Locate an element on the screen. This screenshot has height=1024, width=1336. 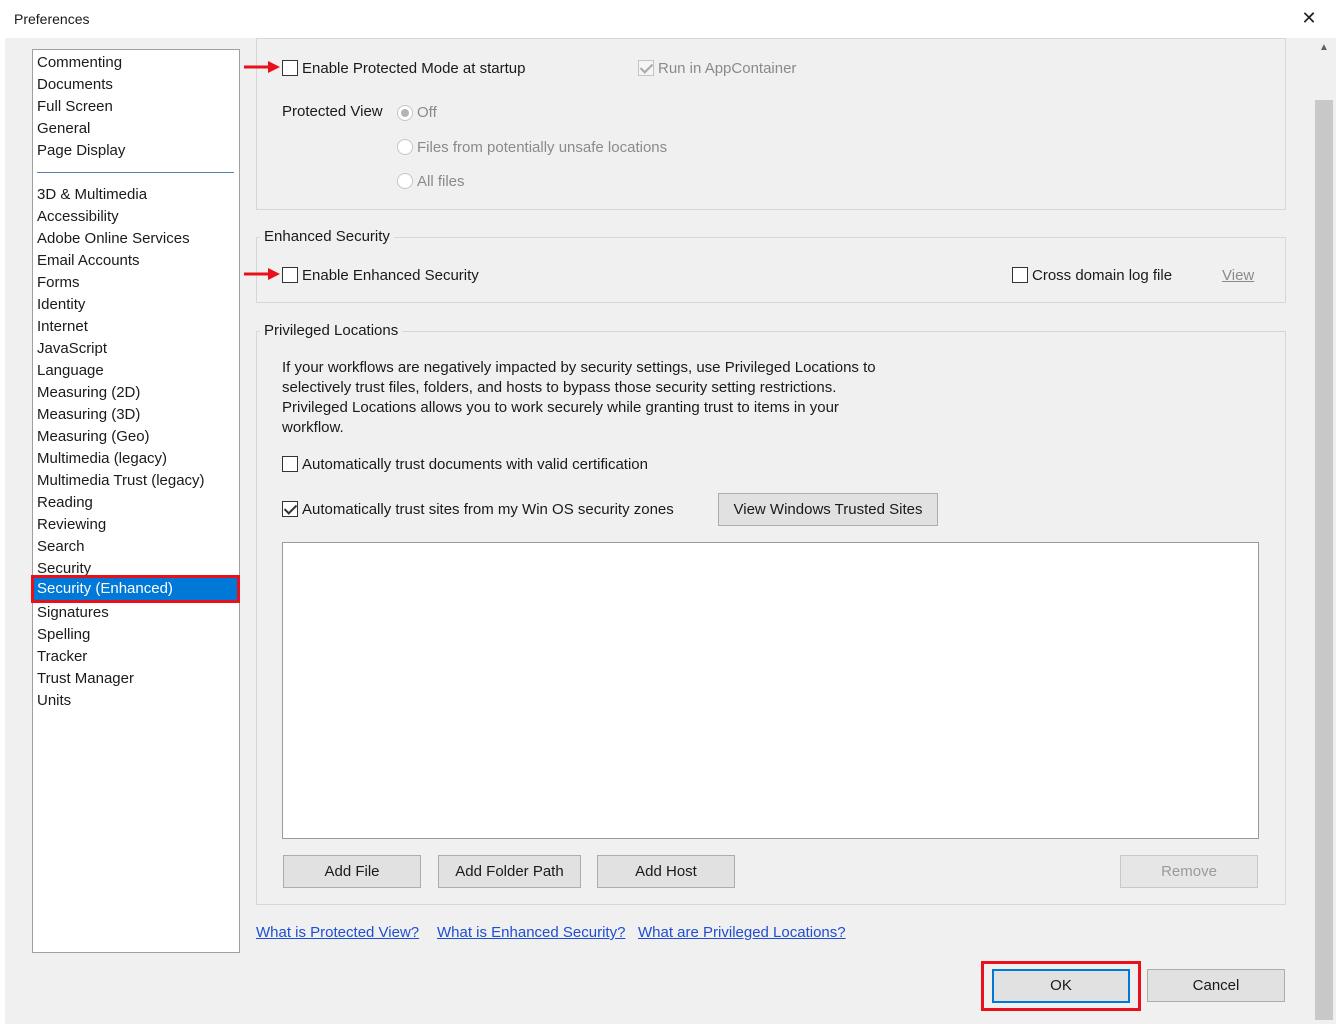
protected-view-help-link: What is Protected View? is located at coordinates (337, 932).